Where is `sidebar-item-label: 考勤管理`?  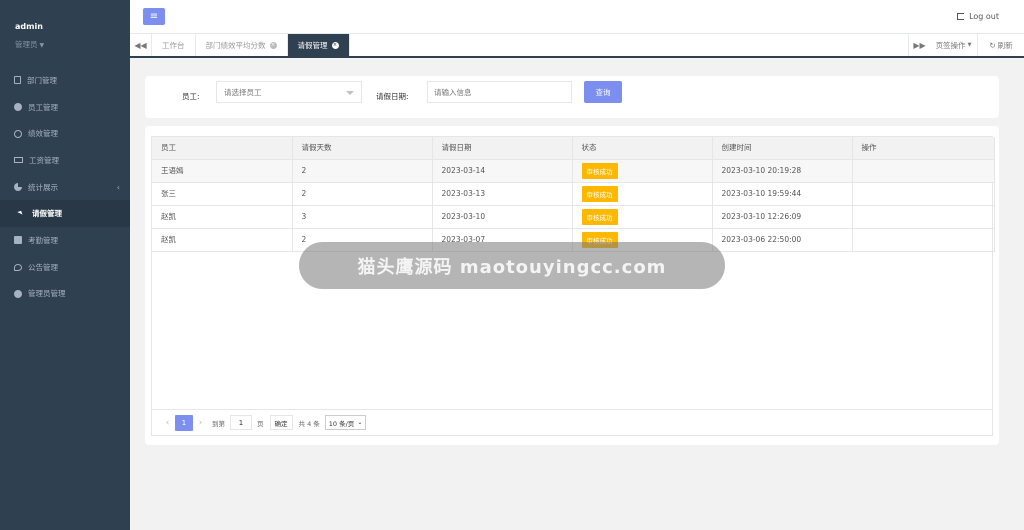 sidebar-item-label: 考勤管理 is located at coordinates (43, 240).